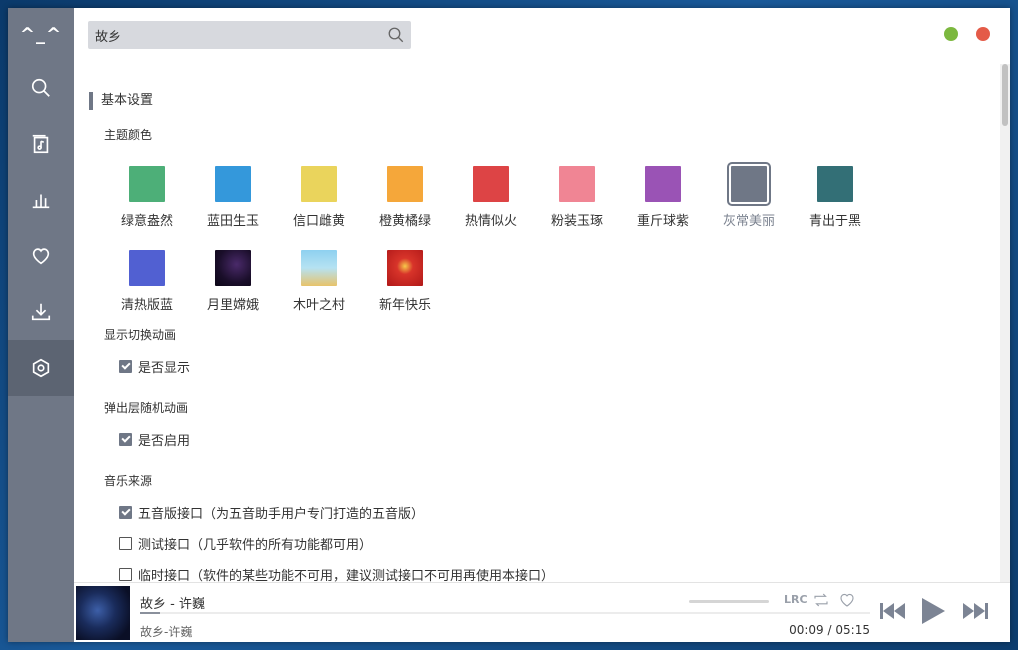 The height and width of the screenshot is (650, 1018). What do you see at coordinates (852, 630) in the screenshot?
I see `total-time: 05:15` at bounding box center [852, 630].